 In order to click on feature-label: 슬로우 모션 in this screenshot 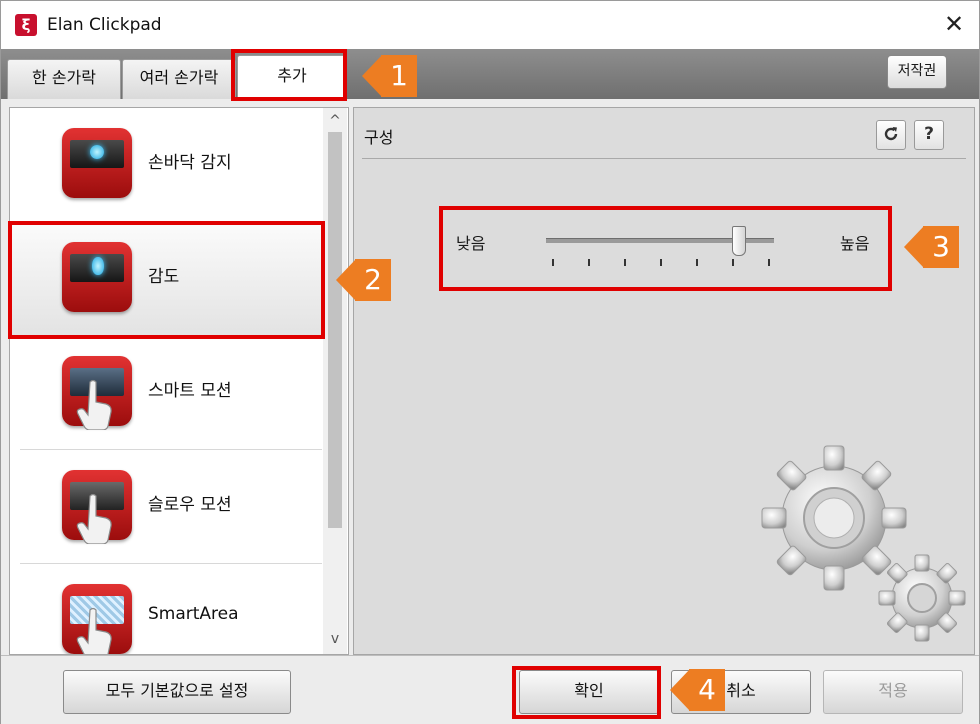, I will do `click(190, 505)`.